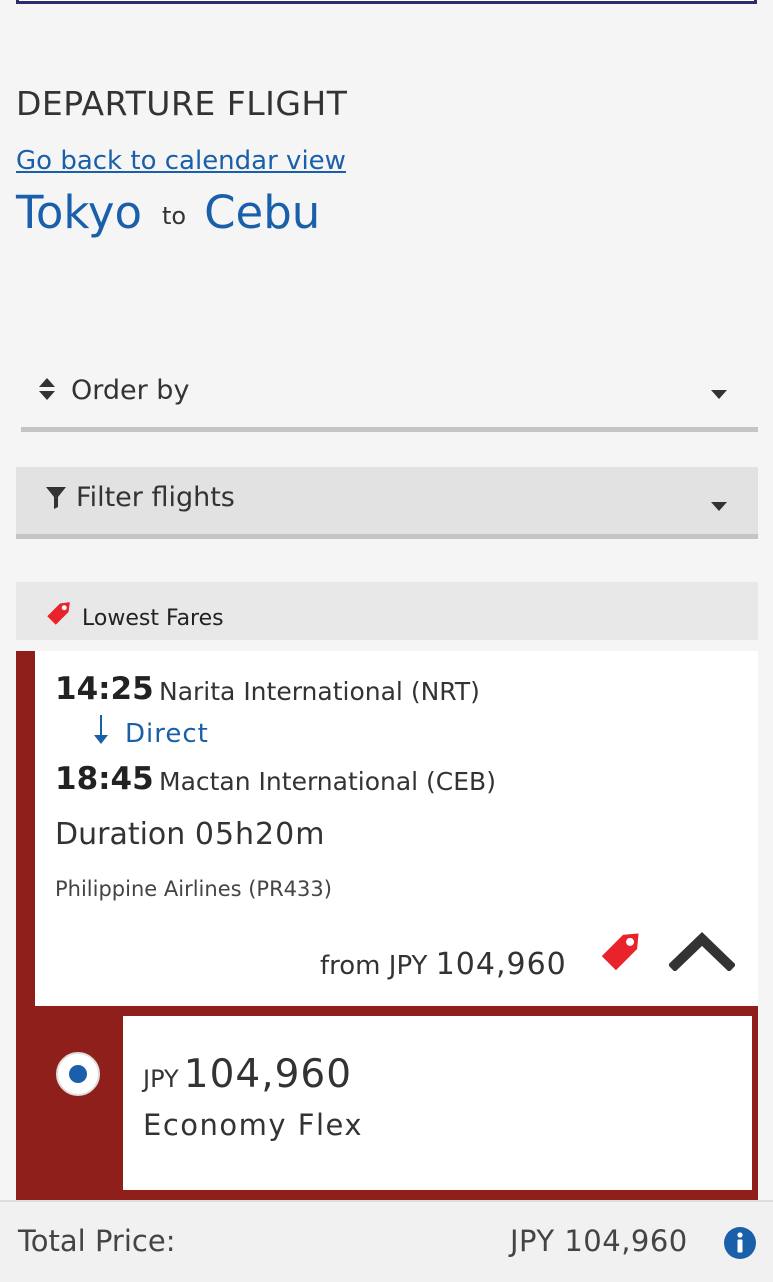 The width and height of the screenshot is (773, 1282). I want to click on filter-icon, so click(56, 500).